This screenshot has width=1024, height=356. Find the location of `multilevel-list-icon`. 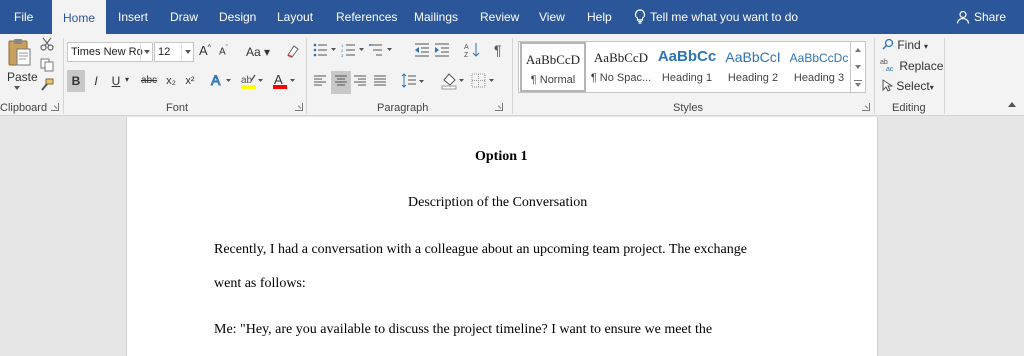

multilevel-list-icon is located at coordinates (382, 51).